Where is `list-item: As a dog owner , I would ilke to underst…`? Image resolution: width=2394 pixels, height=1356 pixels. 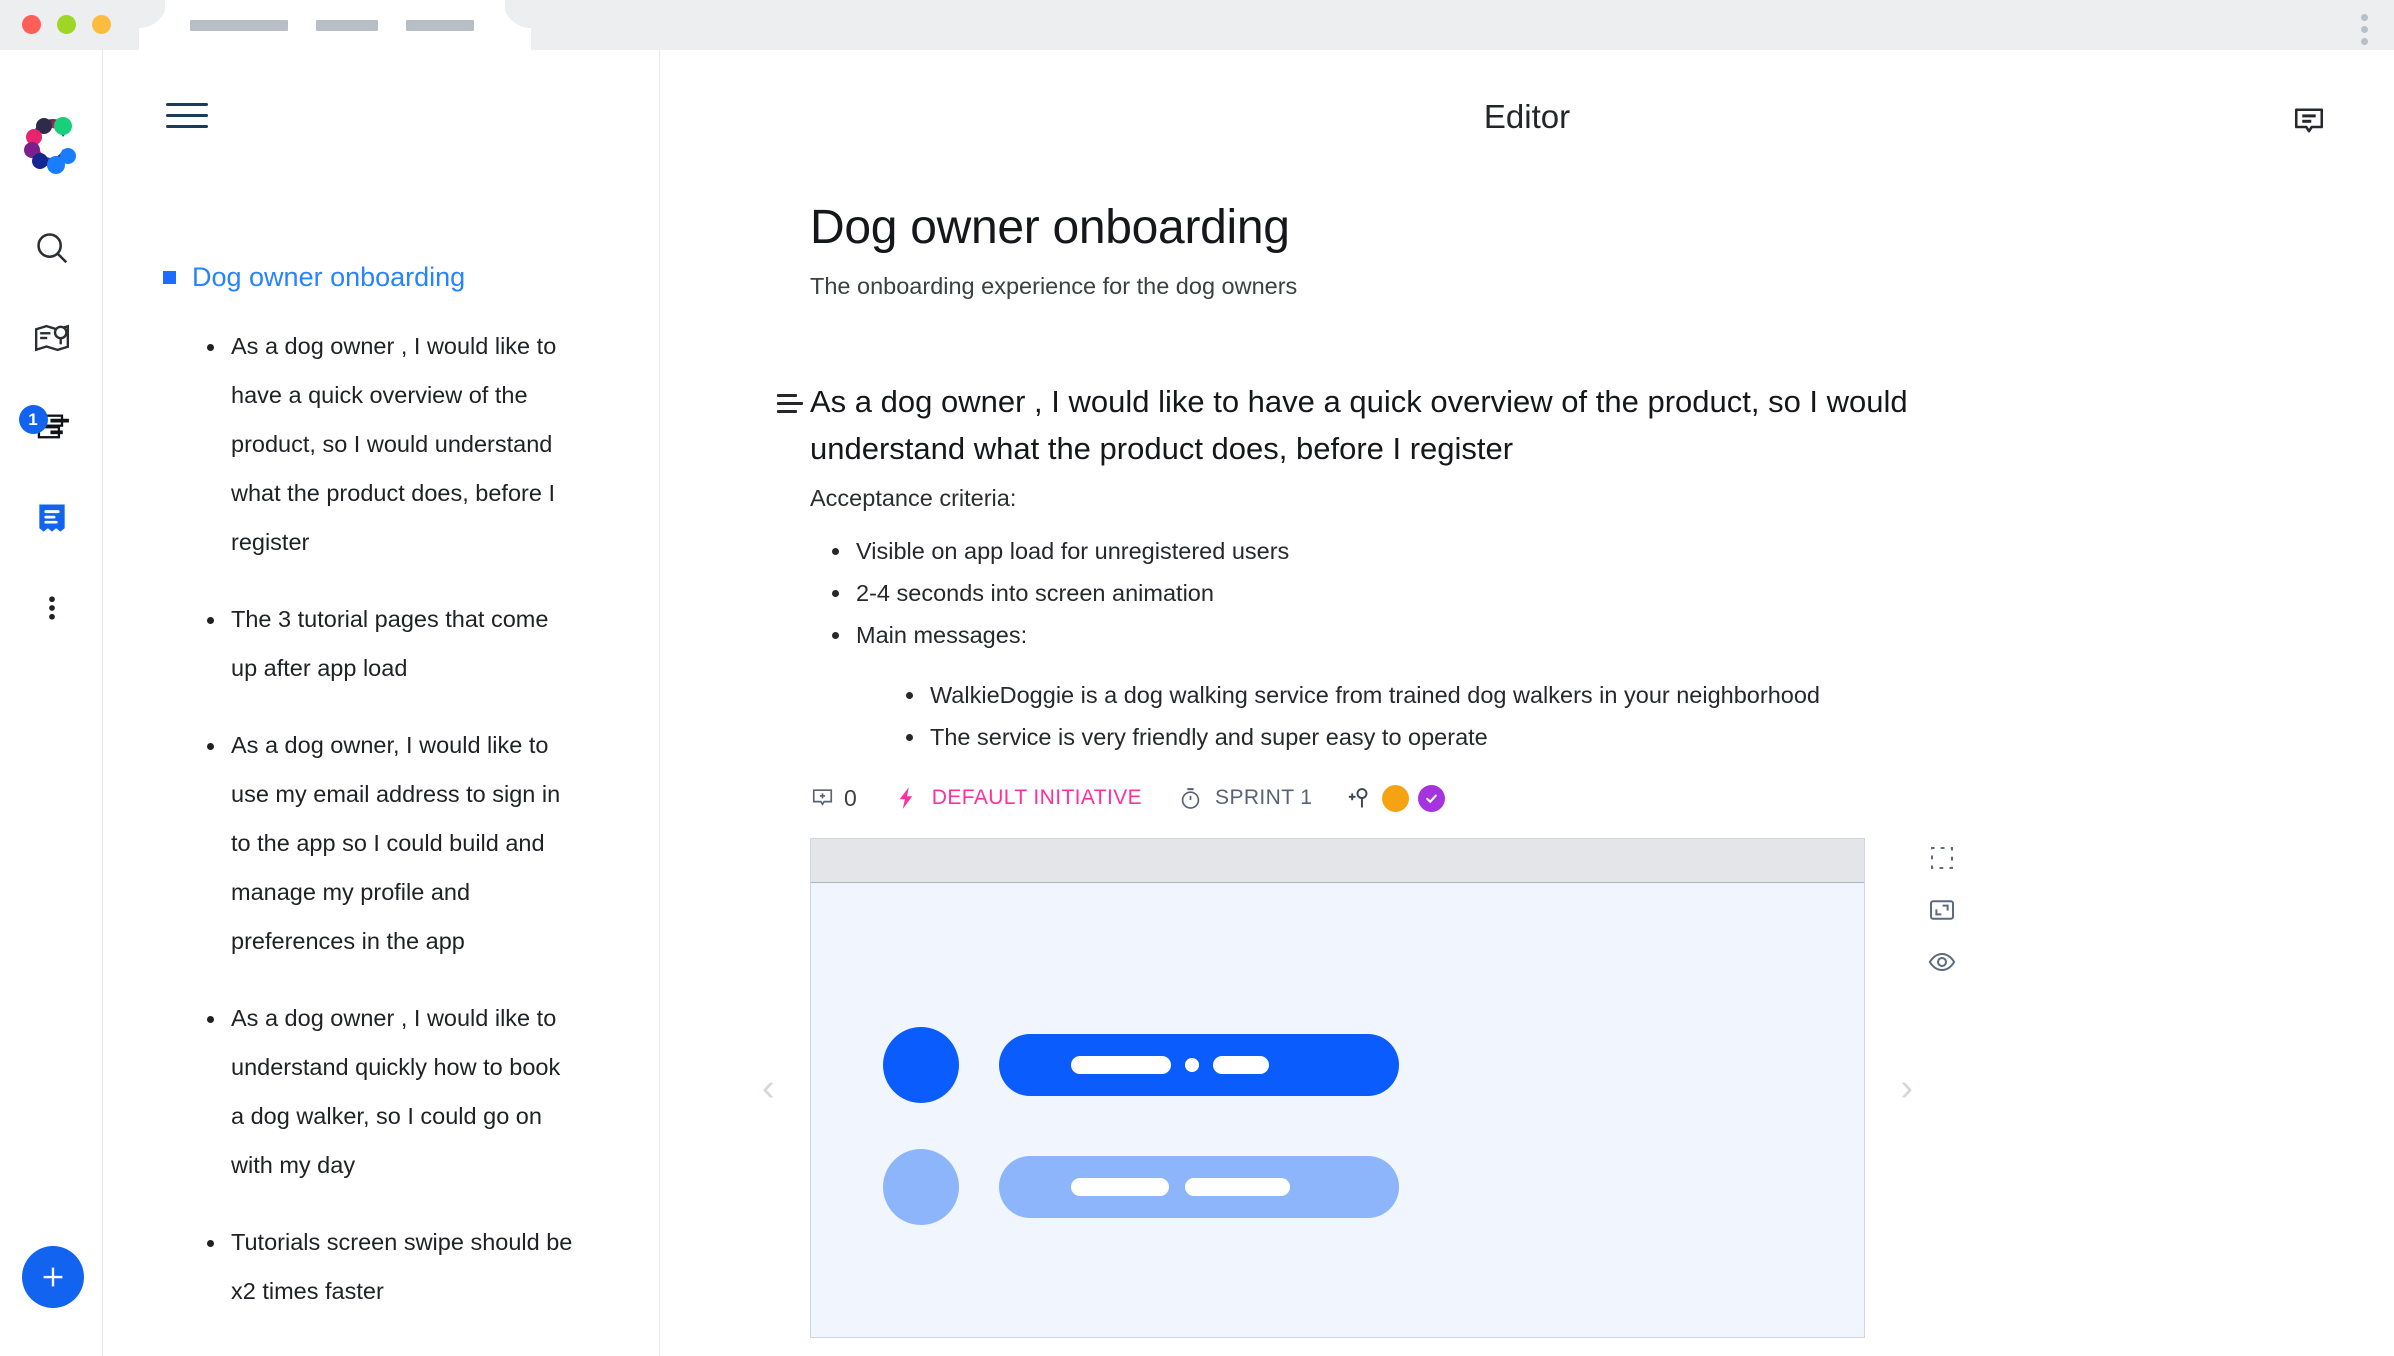
list-item: As a dog owner , I would ilke to underst… is located at coordinates (384, 1092).